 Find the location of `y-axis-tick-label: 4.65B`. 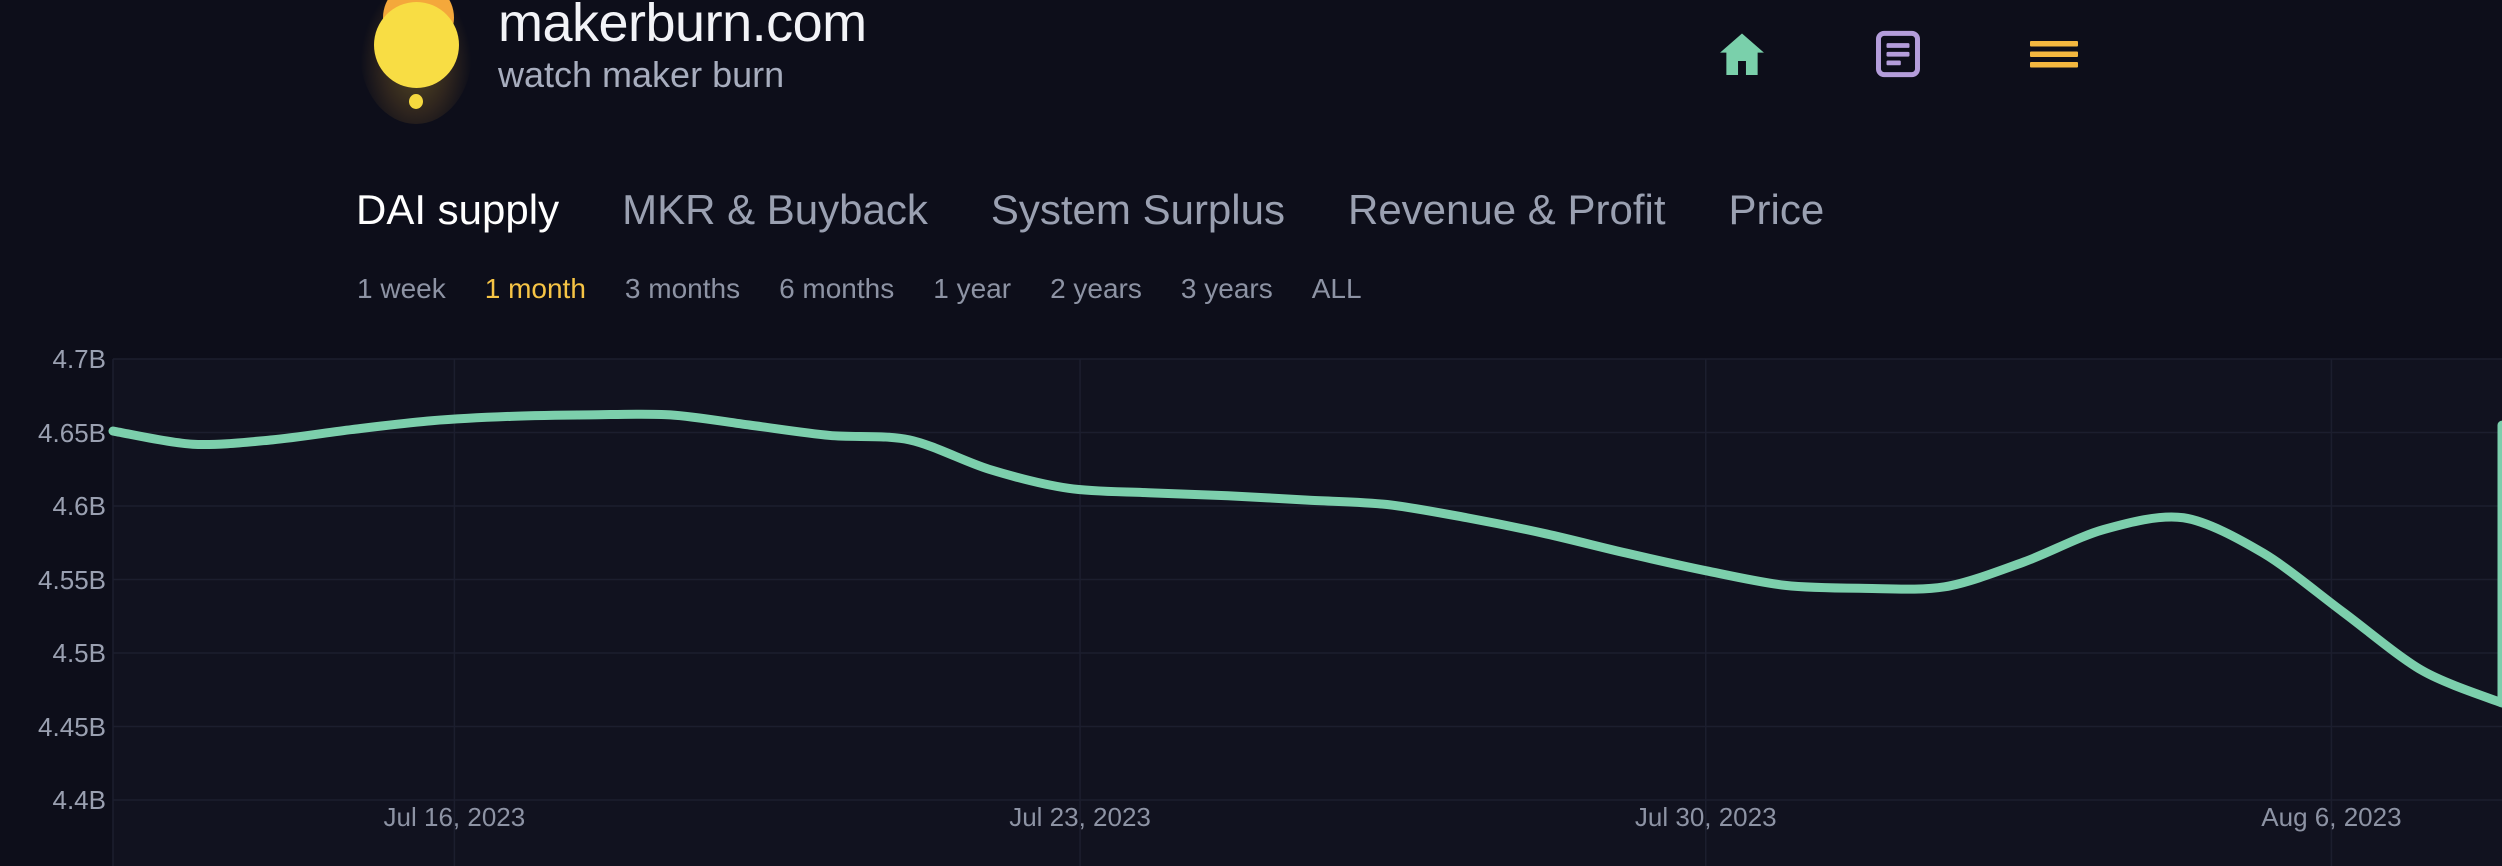

y-axis-tick-label: 4.65B is located at coordinates (72, 432).